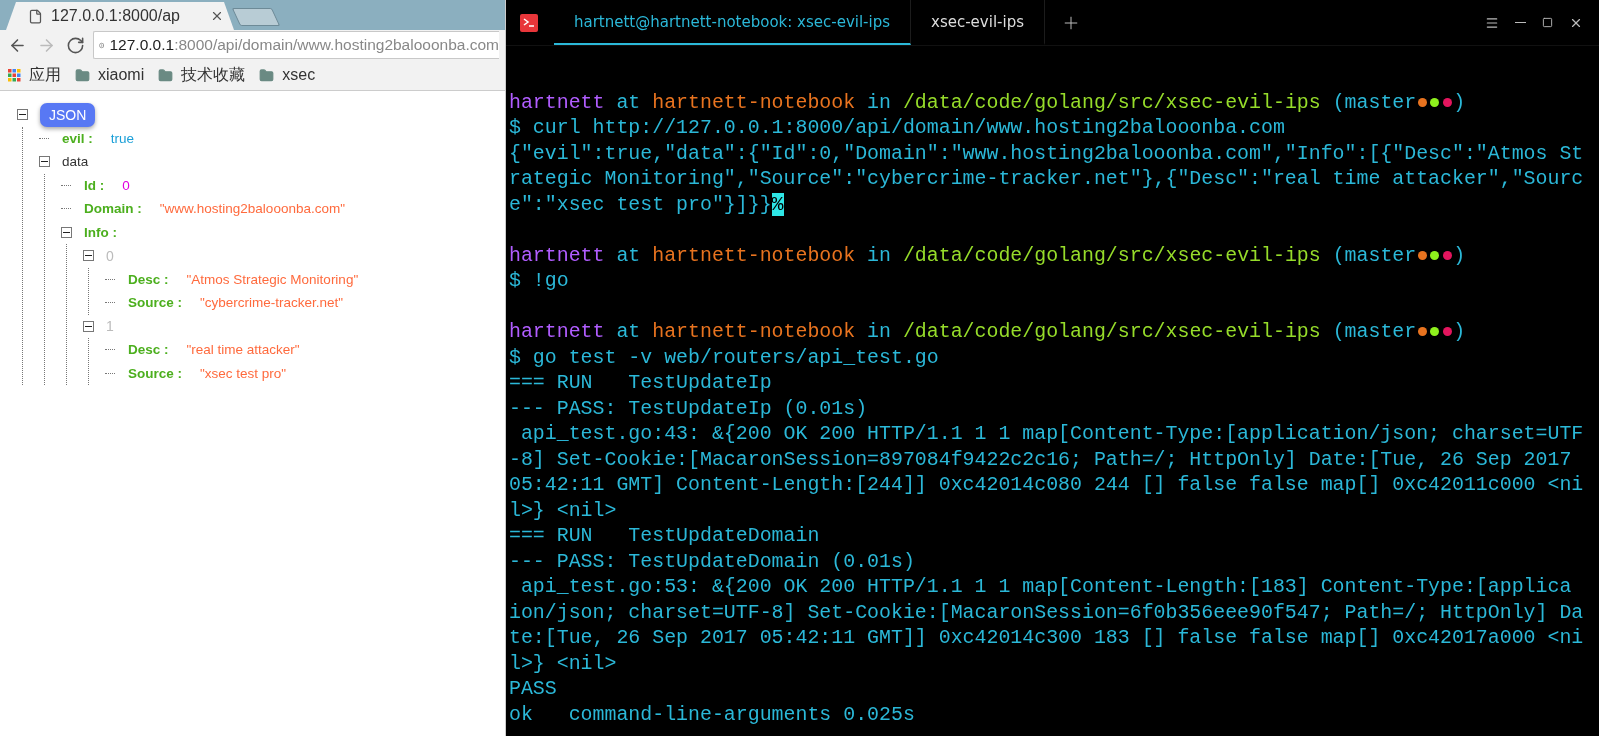  Describe the element at coordinates (641, 383) in the screenshot. I see `terminal-line: === RUN TestUpdateIp` at that location.